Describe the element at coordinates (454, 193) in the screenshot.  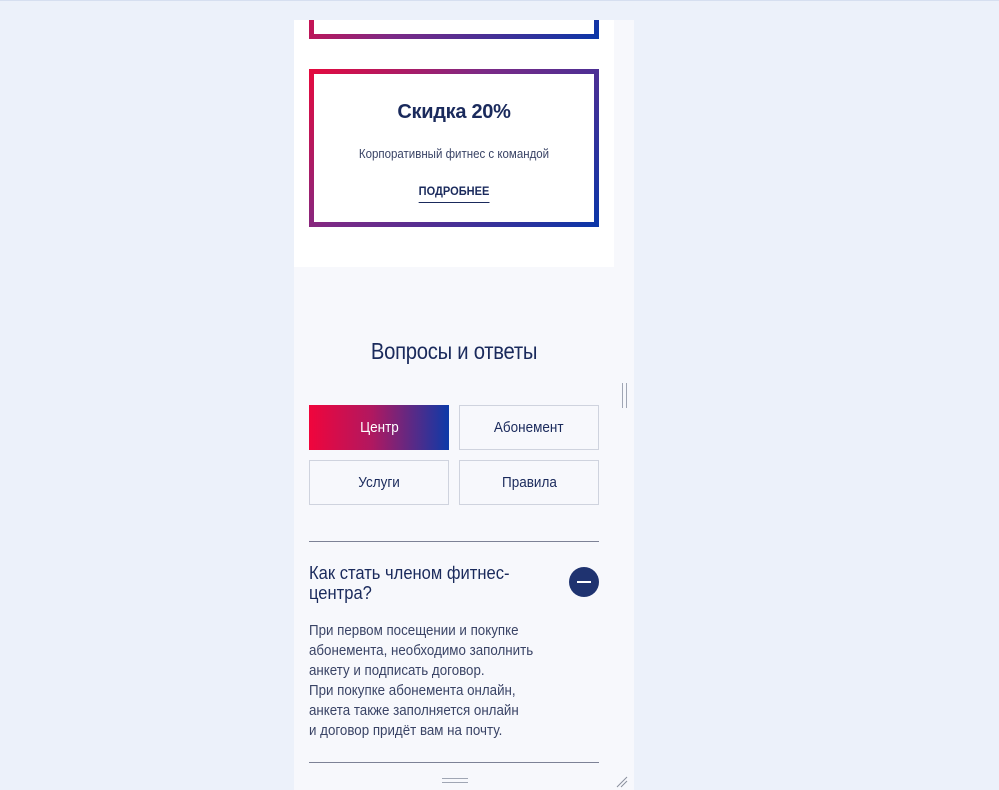
I see `promo-more-link: ПОДРОБНЕЕ` at that location.